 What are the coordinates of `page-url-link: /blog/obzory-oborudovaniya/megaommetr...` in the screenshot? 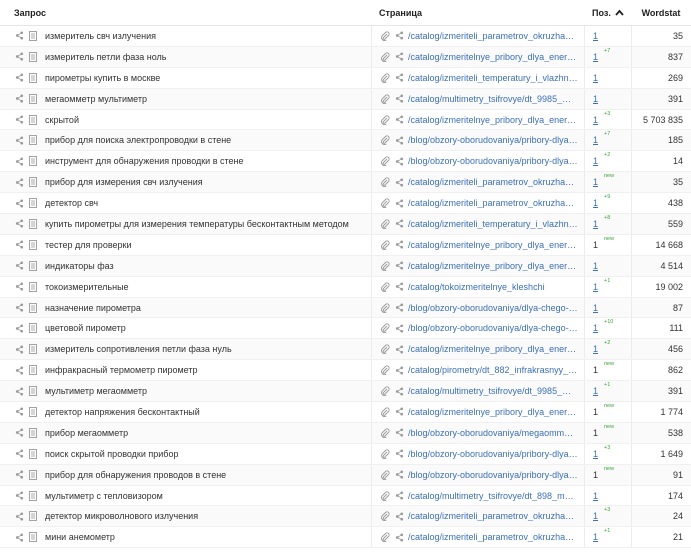 It's located at (493, 433).